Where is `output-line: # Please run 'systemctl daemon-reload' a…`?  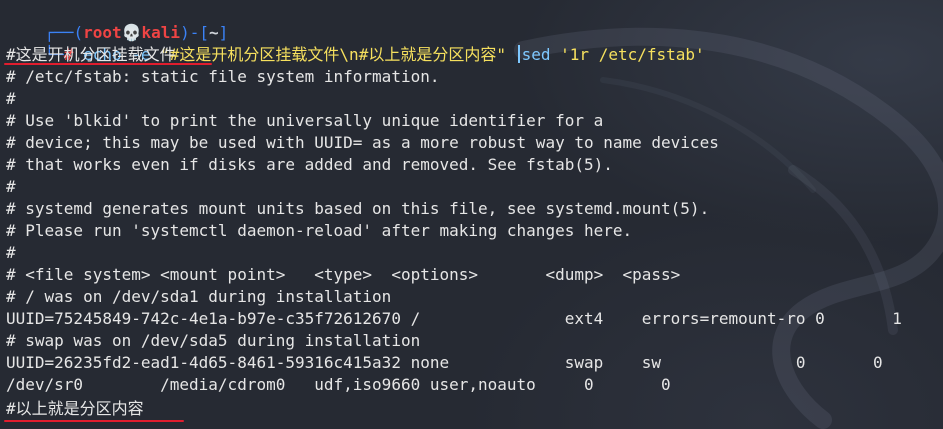 output-line: # Please run 'systemctl daemon-reload' a… is located at coordinates (319, 230).